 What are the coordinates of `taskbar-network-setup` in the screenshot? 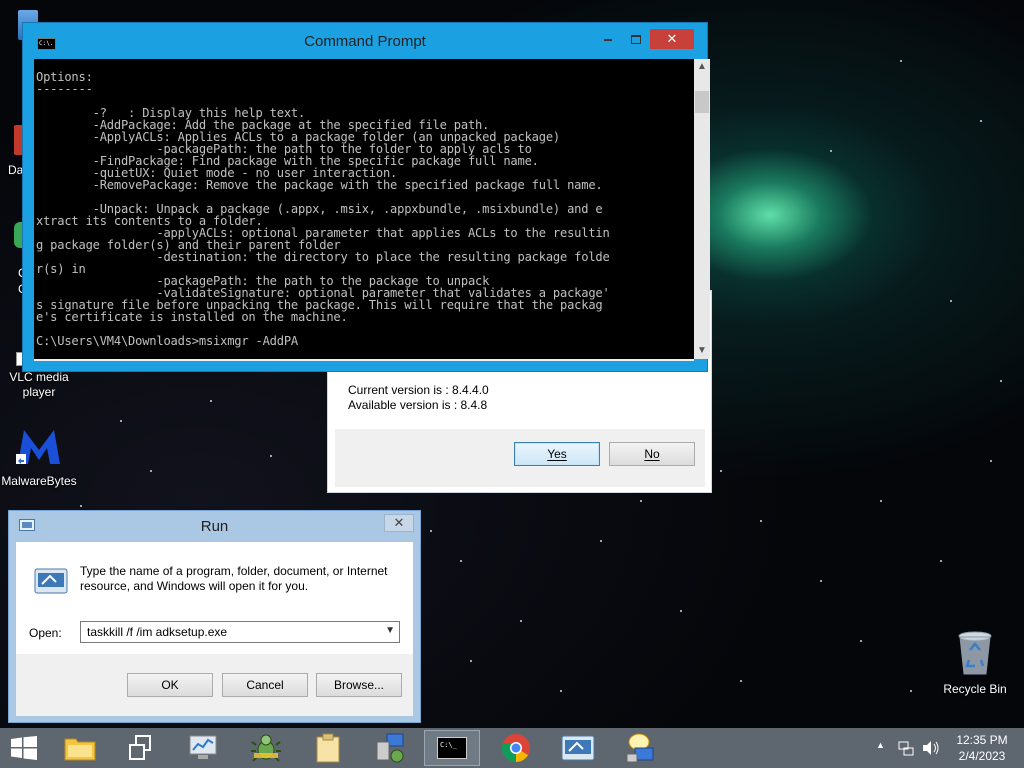 It's located at (390, 748).